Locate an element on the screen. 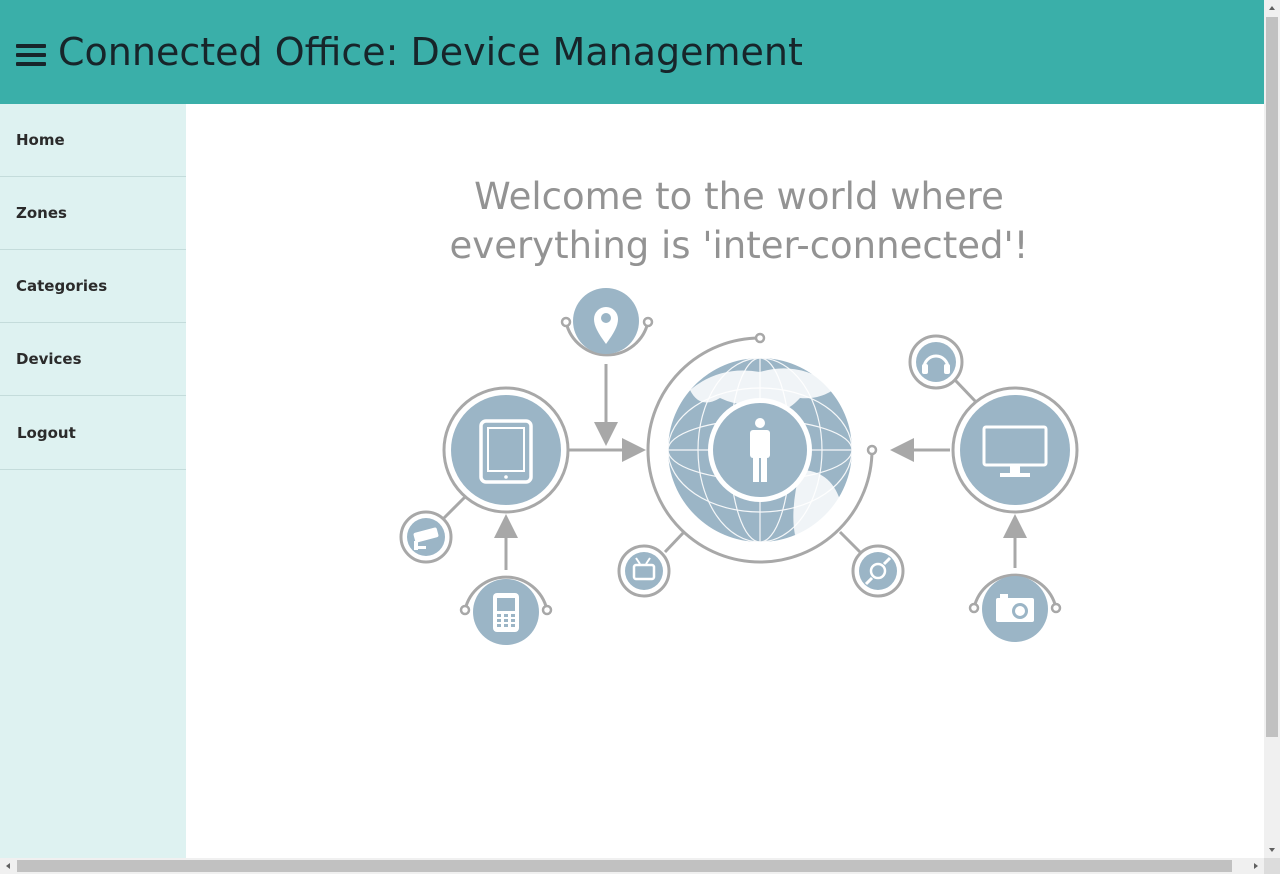 This screenshot has height=874, width=1280. sidebar-item-zones: Zones is located at coordinates (93, 213).